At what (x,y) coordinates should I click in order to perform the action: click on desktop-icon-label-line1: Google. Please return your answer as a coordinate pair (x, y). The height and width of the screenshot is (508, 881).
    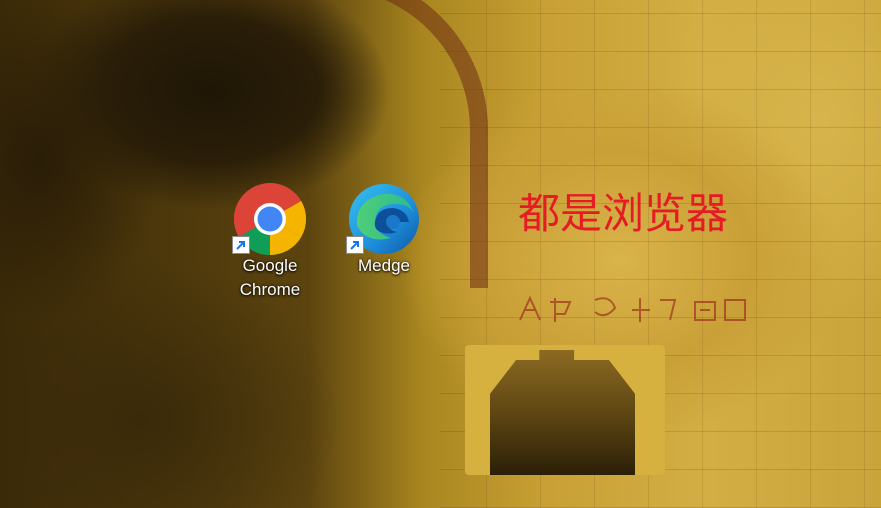
    Looking at the image, I should click on (270, 265).